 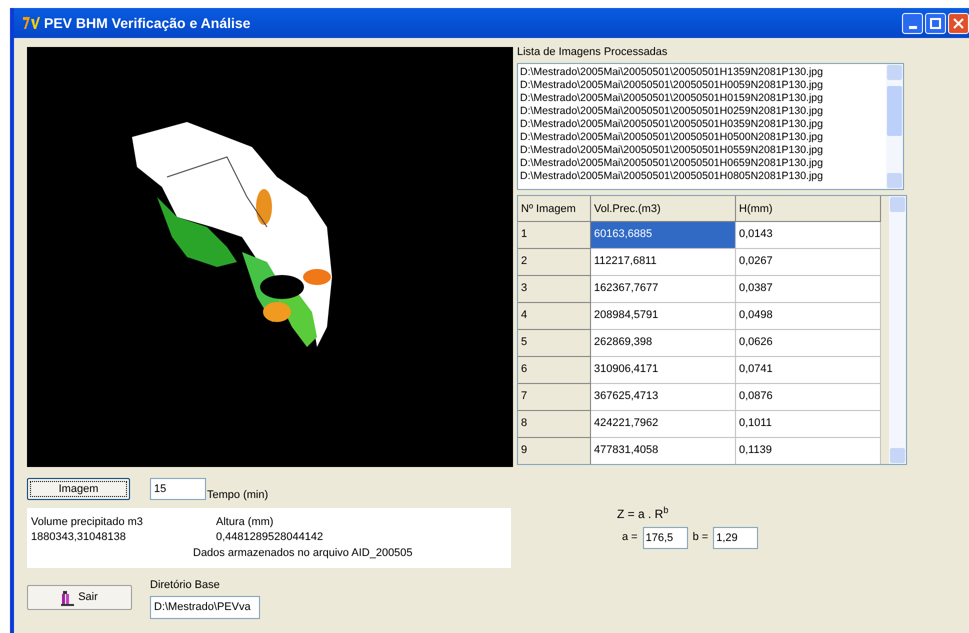 I want to click on table-cell: 0,0387, so click(x=808, y=289).